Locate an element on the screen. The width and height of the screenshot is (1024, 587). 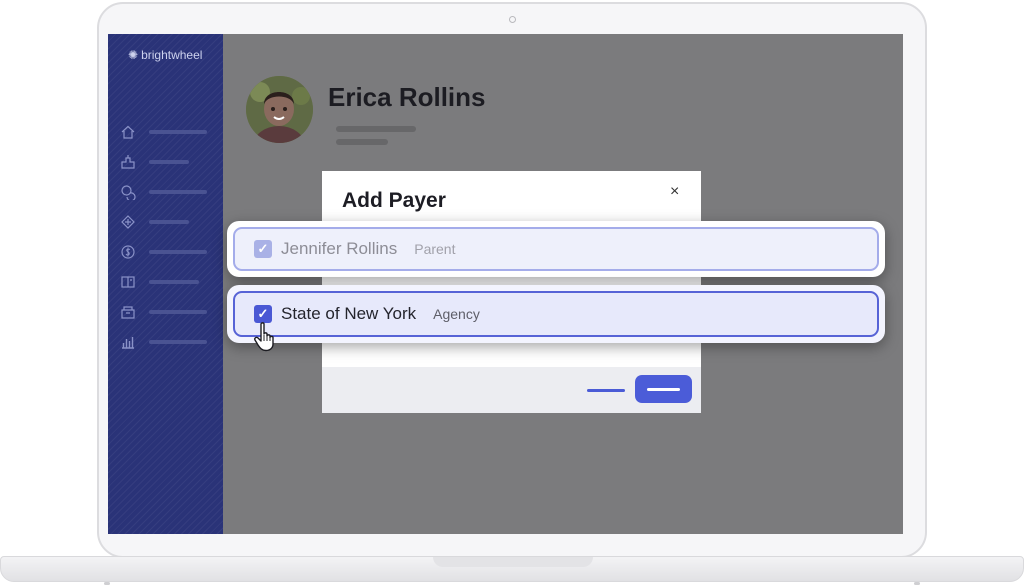
payer-name: Jennifer Rollins is located at coordinates (339, 248).